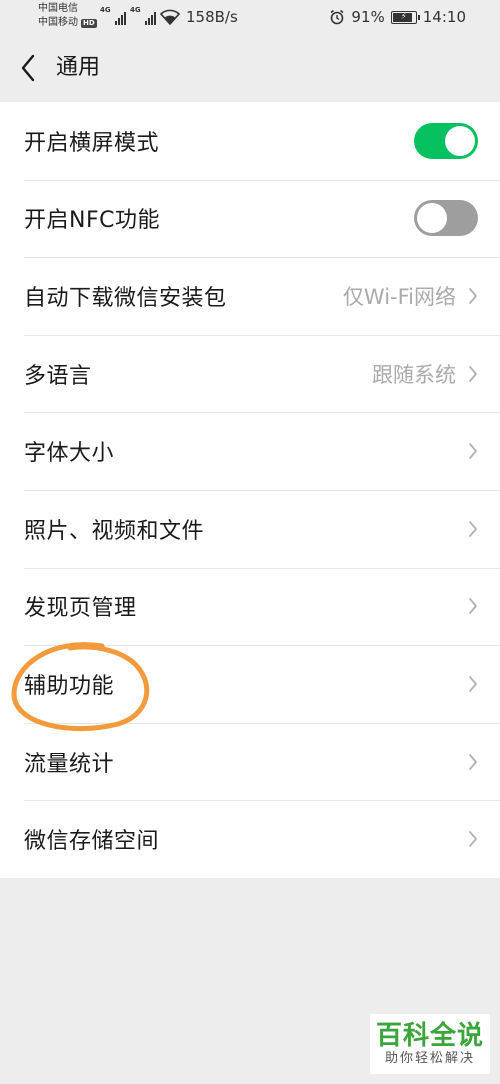  What do you see at coordinates (250, 528) in the screenshot?
I see `settings-row: 照片、视频和文件` at bounding box center [250, 528].